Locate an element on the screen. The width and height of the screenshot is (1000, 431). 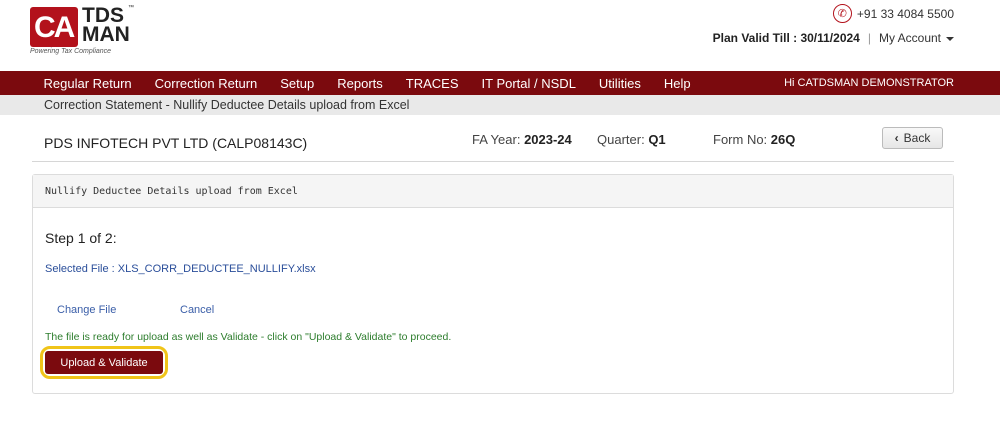
back-button-label: Back is located at coordinates (917, 138).